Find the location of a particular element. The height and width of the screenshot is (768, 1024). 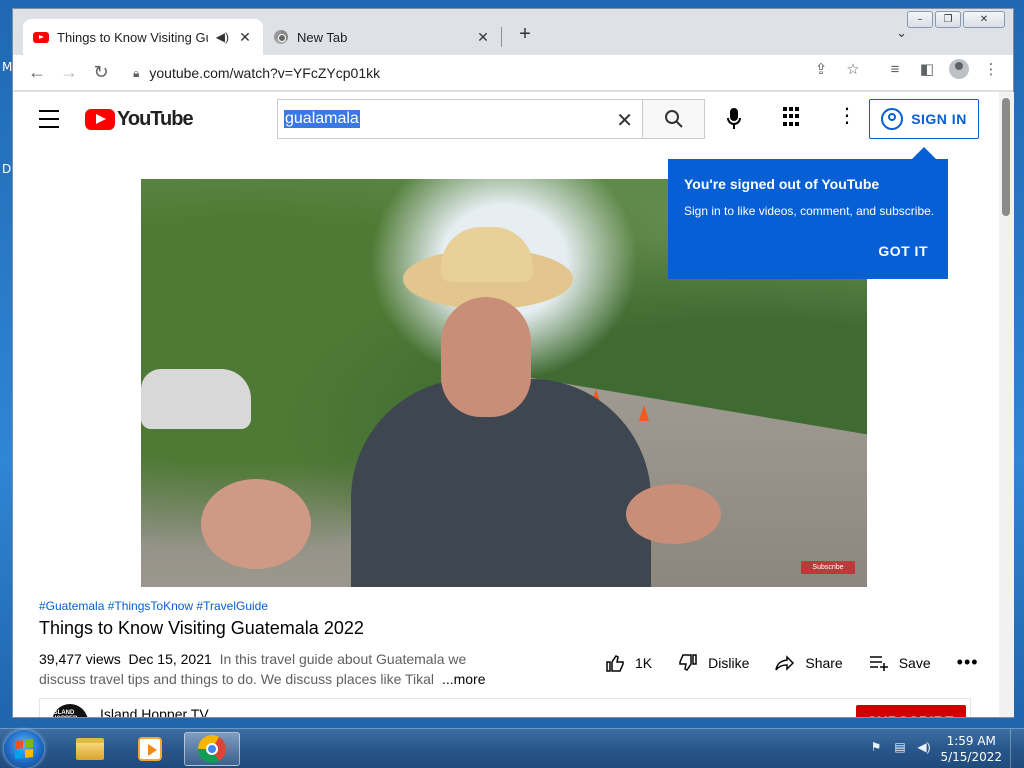

taskbar-explorer is located at coordinates (90, 749).